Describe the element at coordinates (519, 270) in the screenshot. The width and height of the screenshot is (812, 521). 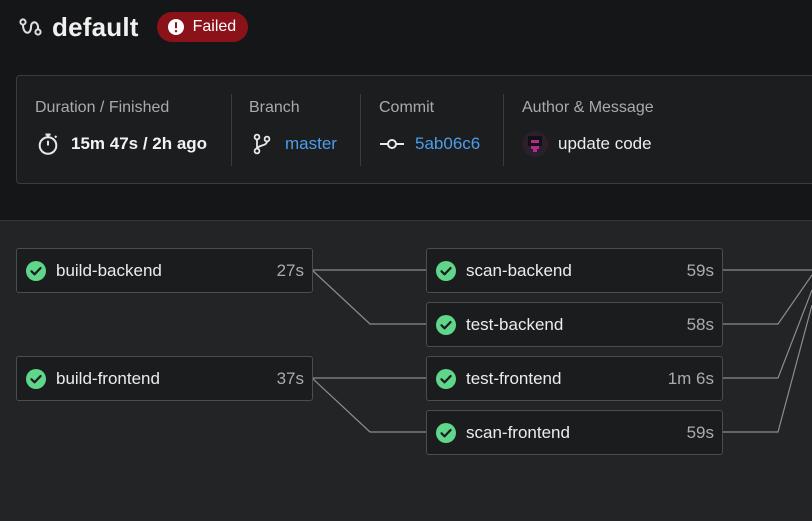
I see `job-name: scan-backend` at that location.